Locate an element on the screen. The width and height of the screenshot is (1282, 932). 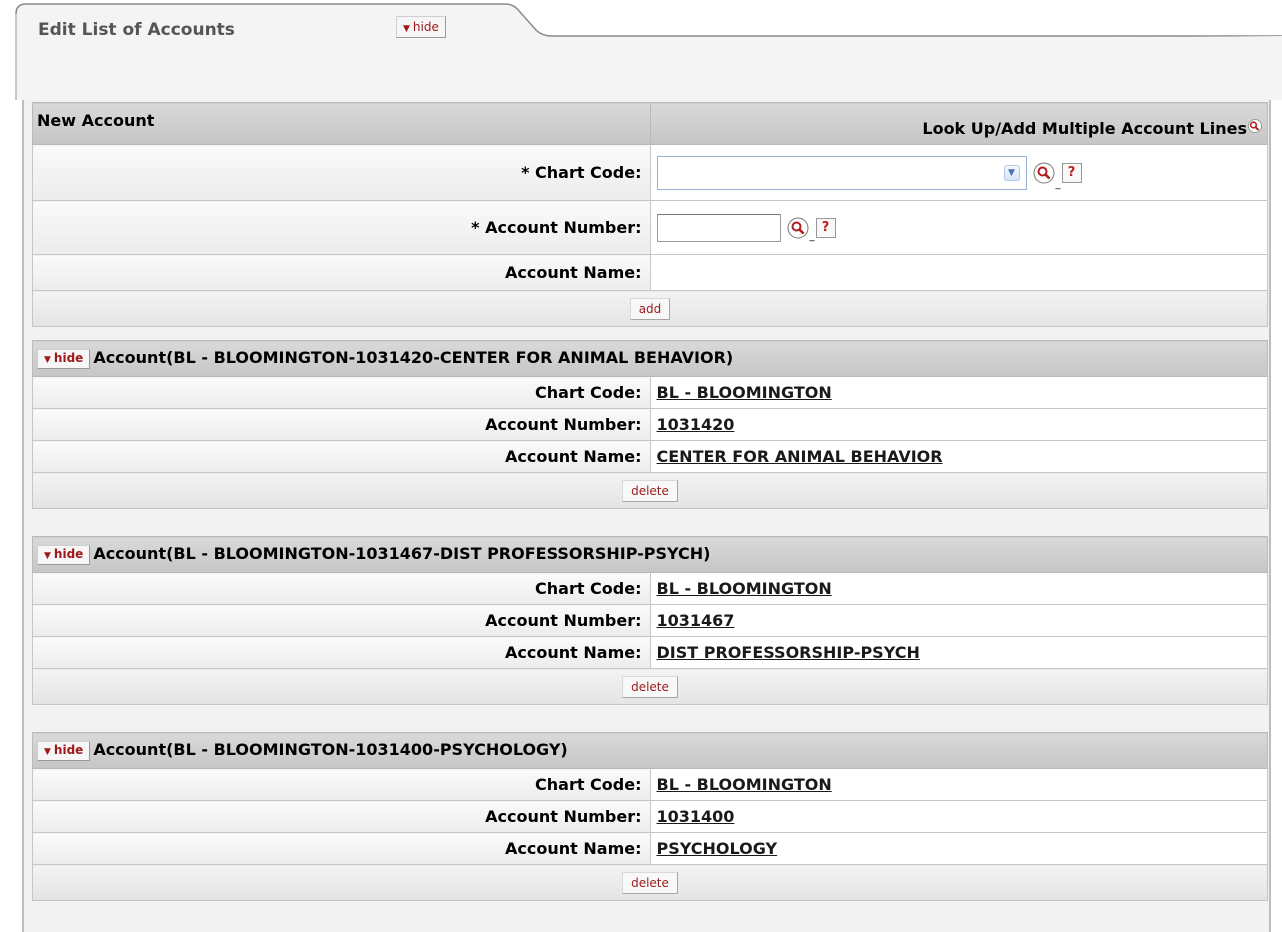
chart-code-help-icon: ? is located at coordinates (1071, 172).